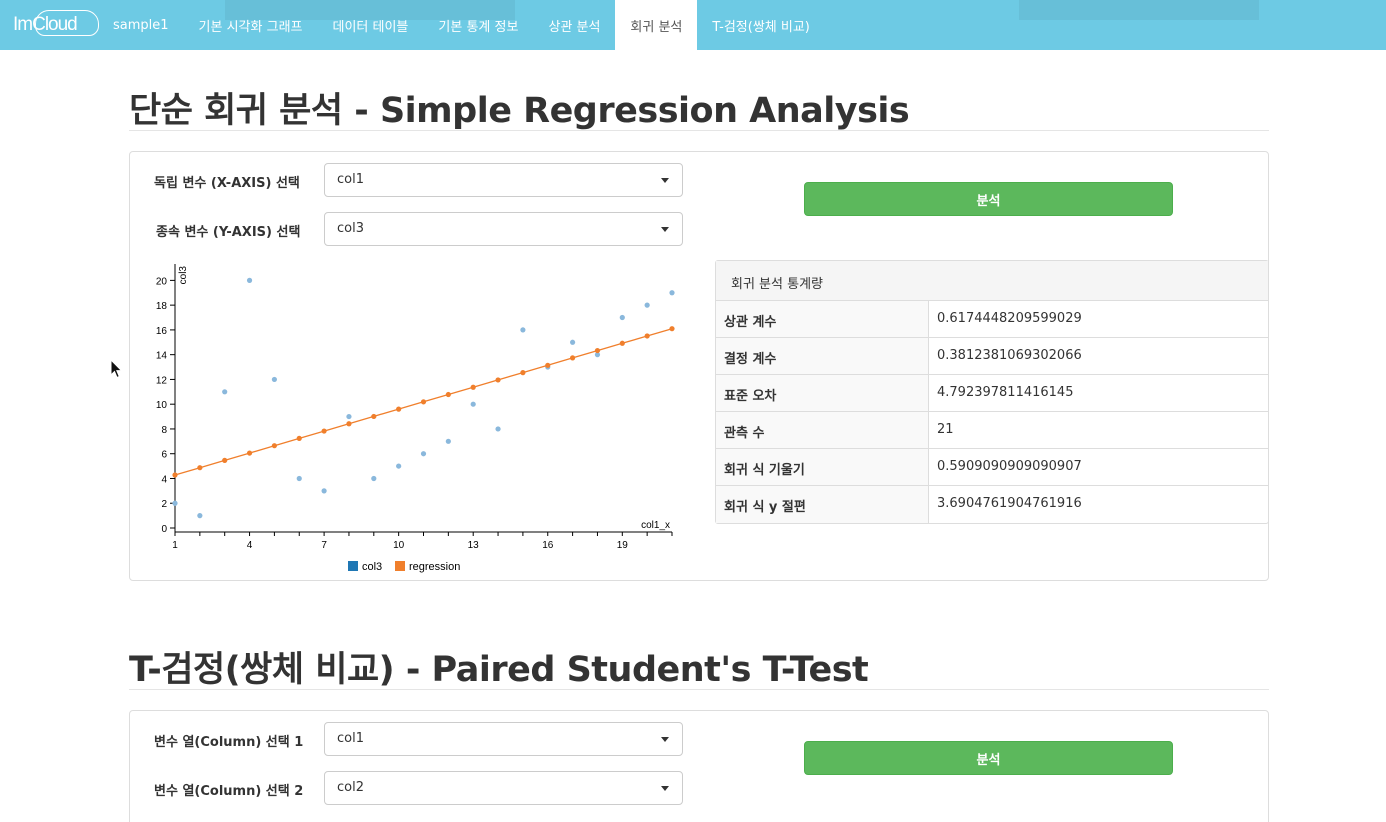 The image size is (1386, 822). I want to click on y-axis-title: col3, so click(183, 275).